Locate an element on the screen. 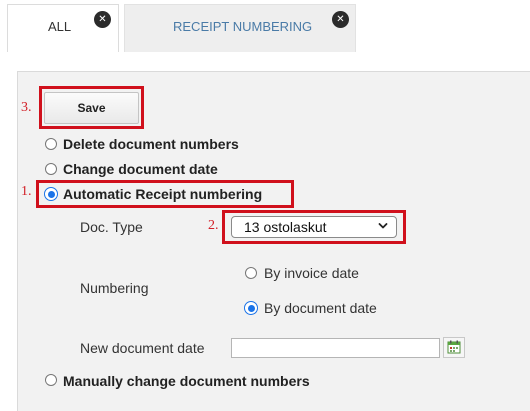  new-document-date-label: New document date is located at coordinates (142, 348).